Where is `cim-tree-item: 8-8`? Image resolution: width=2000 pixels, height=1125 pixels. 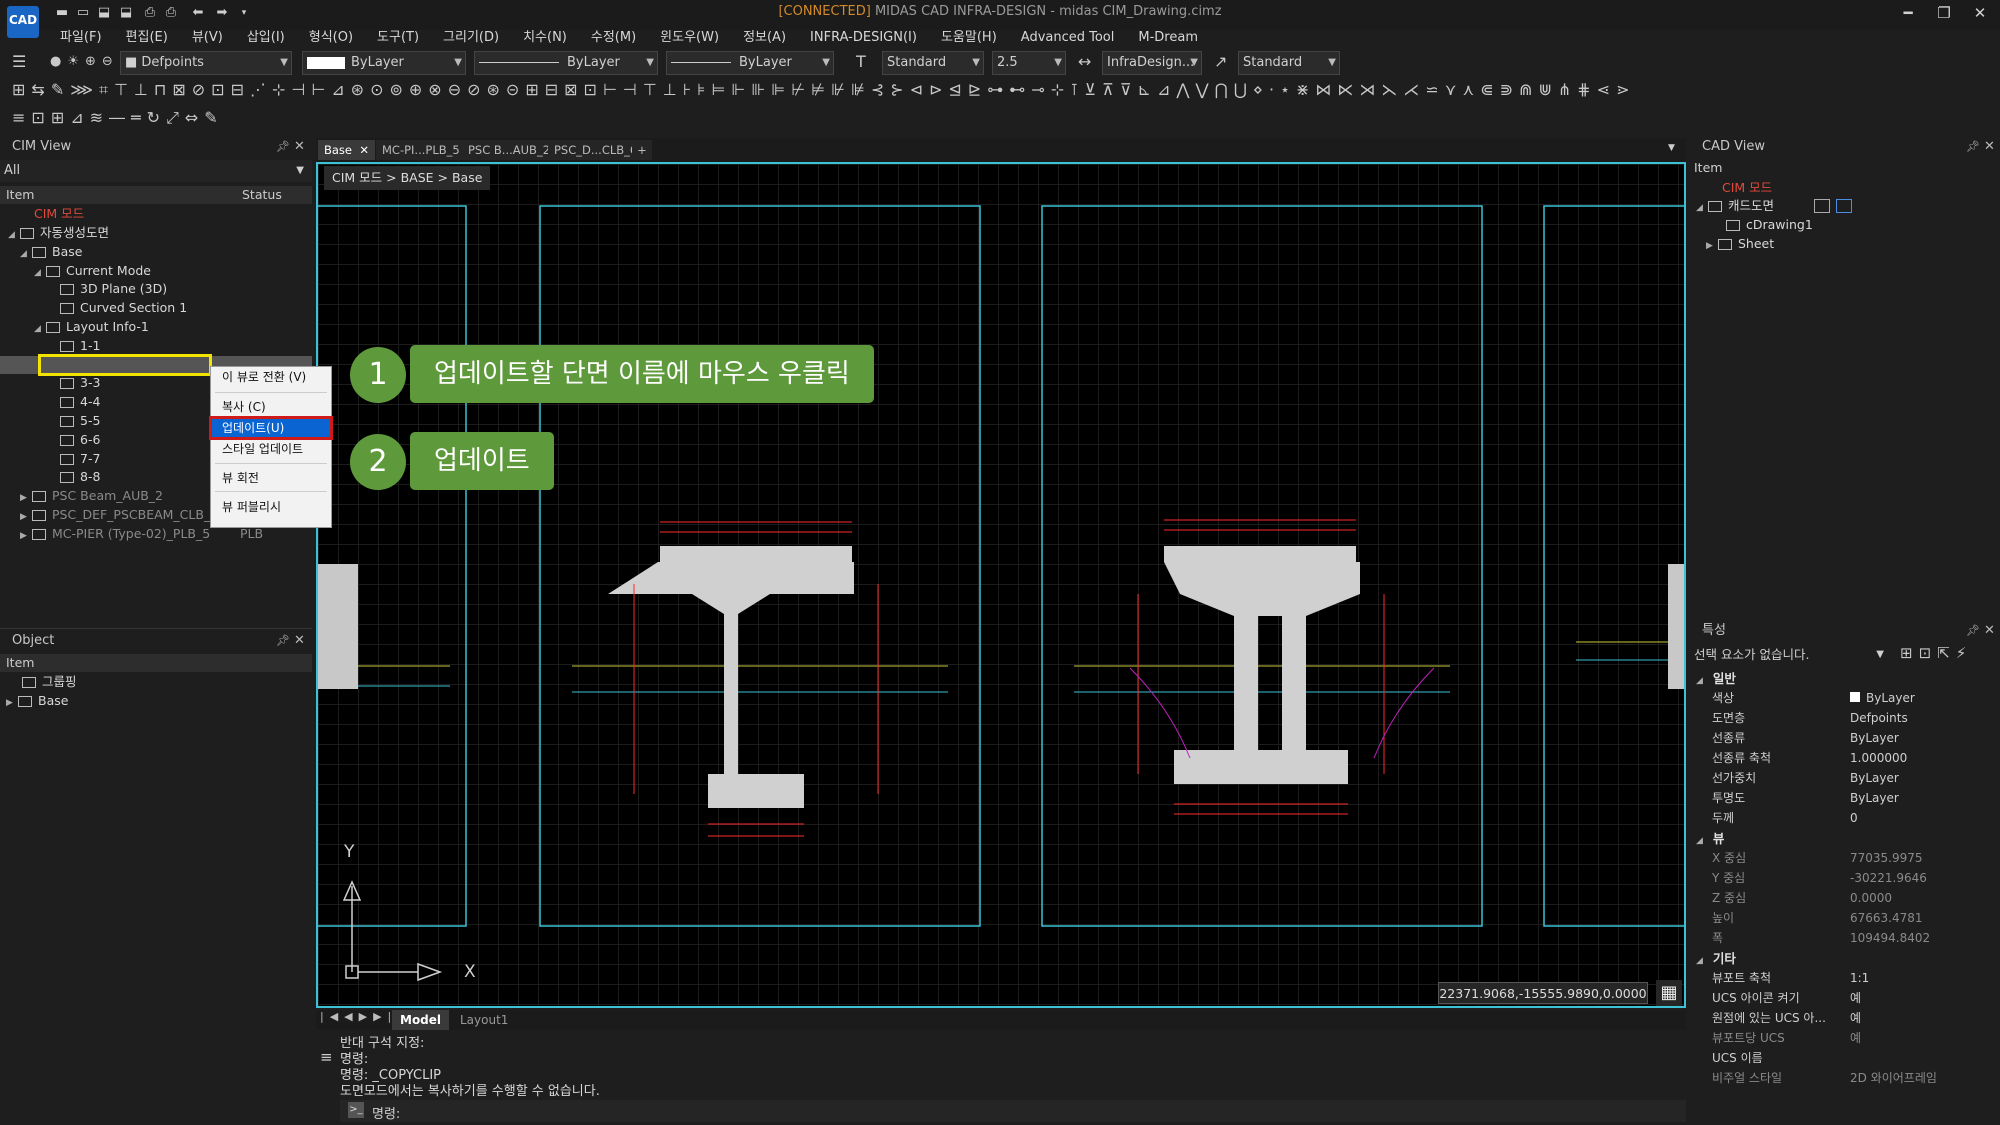
cim-tree-item: 8-8 is located at coordinates (74, 477).